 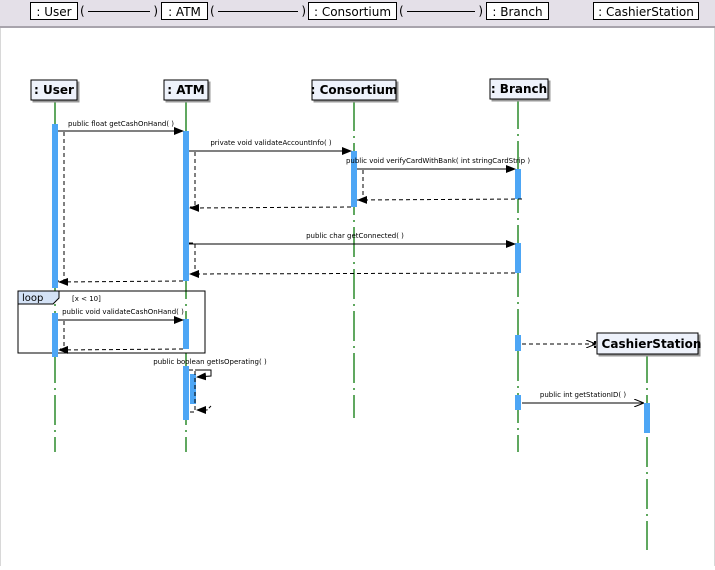 I want to click on loop-operator-label: loop, so click(x=32, y=298).